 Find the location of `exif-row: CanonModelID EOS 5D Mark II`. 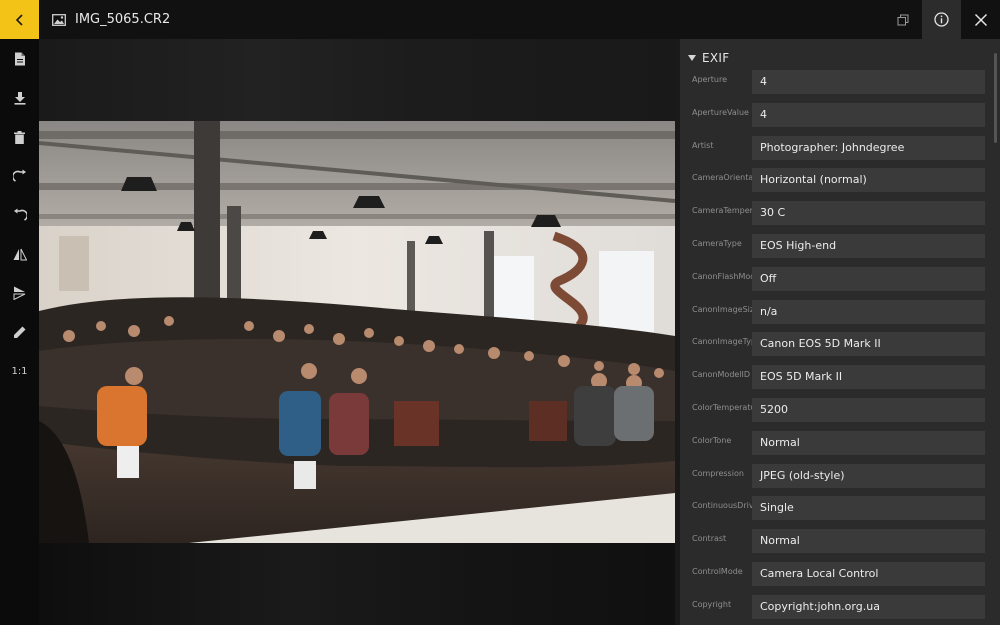

exif-row: CanonModelID EOS 5D Mark II is located at coordinates (840, 377).